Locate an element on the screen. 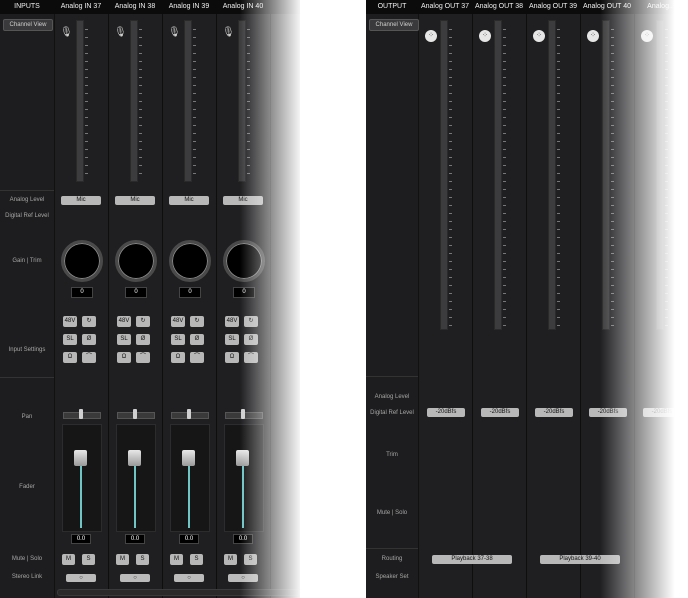  channel-name: Analog IN 39 is located at coordinates (189, 7).